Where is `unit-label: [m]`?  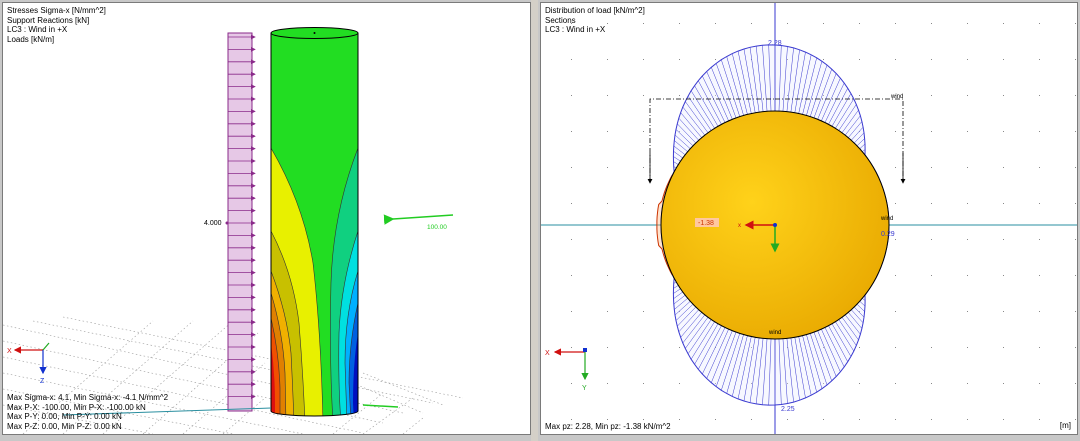 unit-label: [m] is located at coordinates (1065, 425).